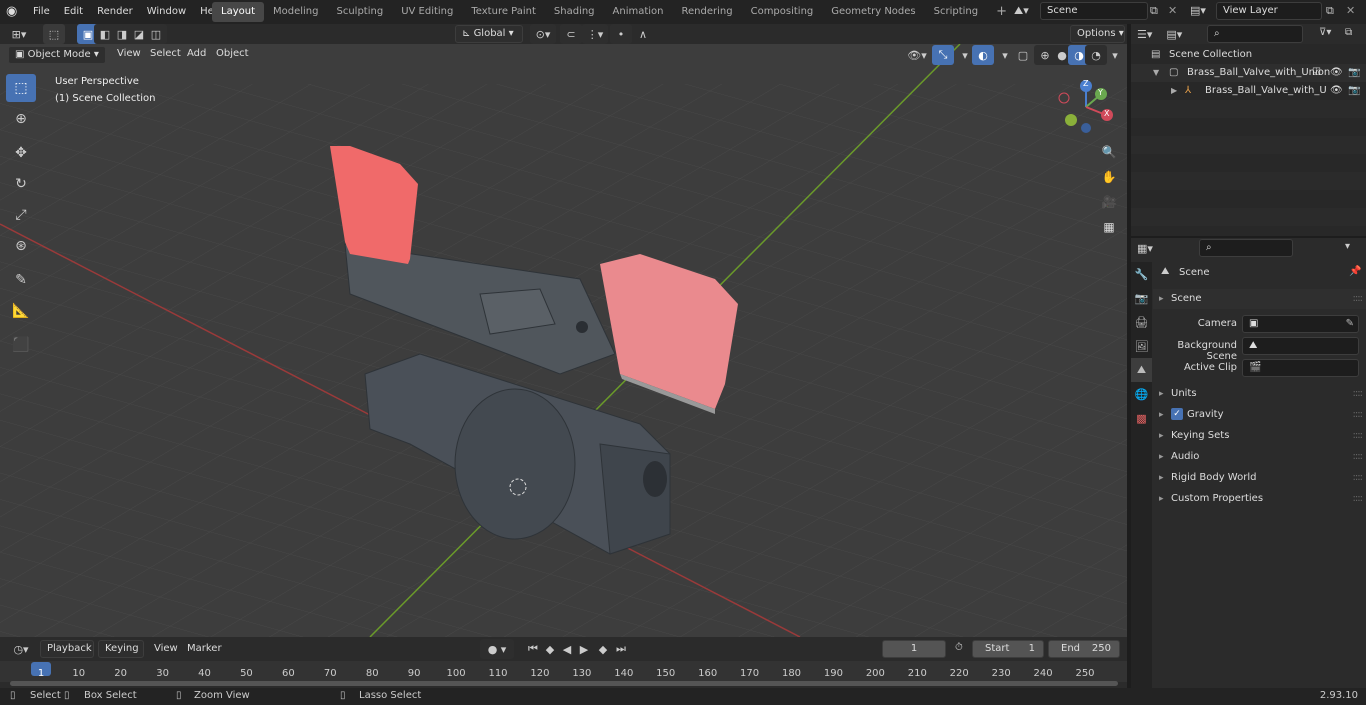  Describe the element at coordinates (1350, 324) in the screenshot. I see `eyedropper-icon: ✎` at that location.